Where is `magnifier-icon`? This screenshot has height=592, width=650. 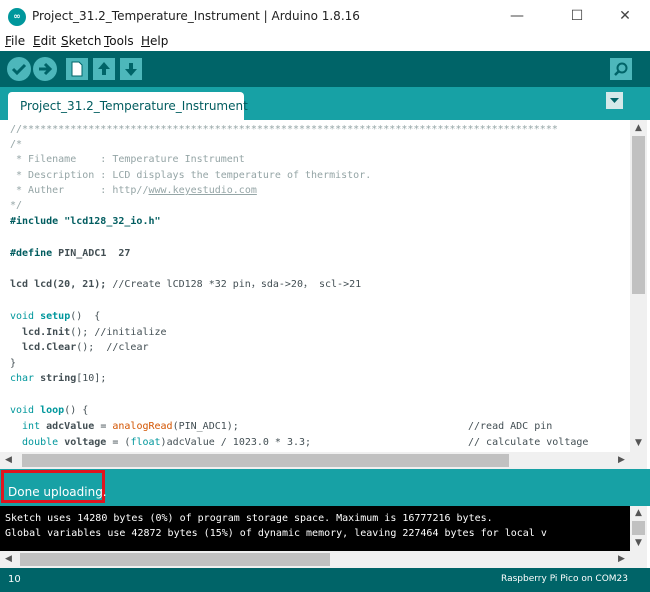 magnifier-icon is located at coordinates (621, 69).